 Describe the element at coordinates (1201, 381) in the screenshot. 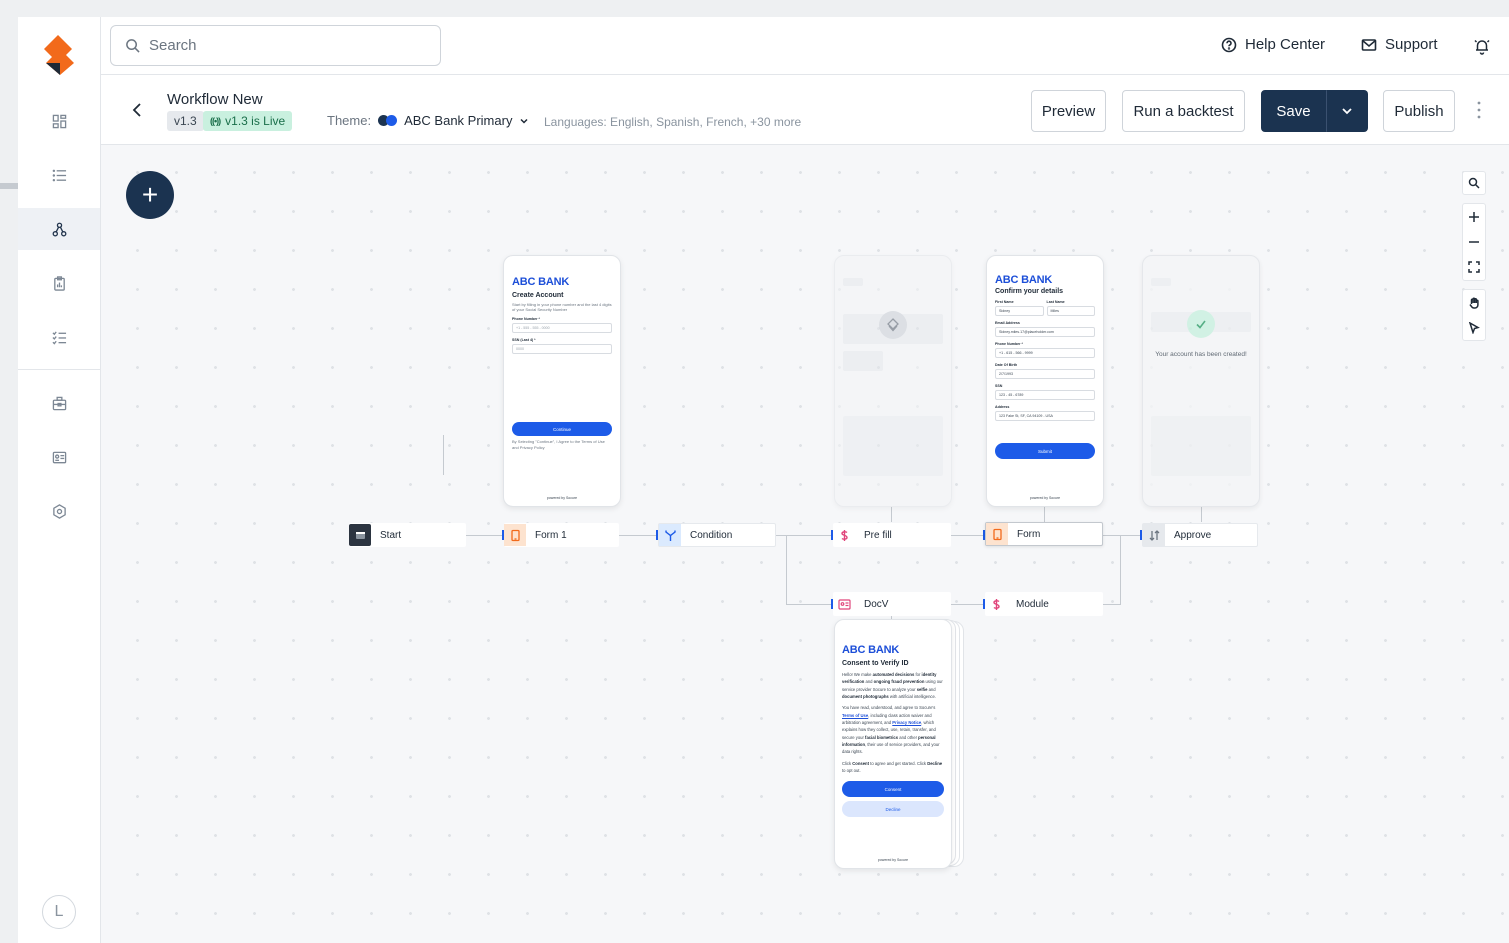

I see `screen-account-created: Your account has been created!` at that location.